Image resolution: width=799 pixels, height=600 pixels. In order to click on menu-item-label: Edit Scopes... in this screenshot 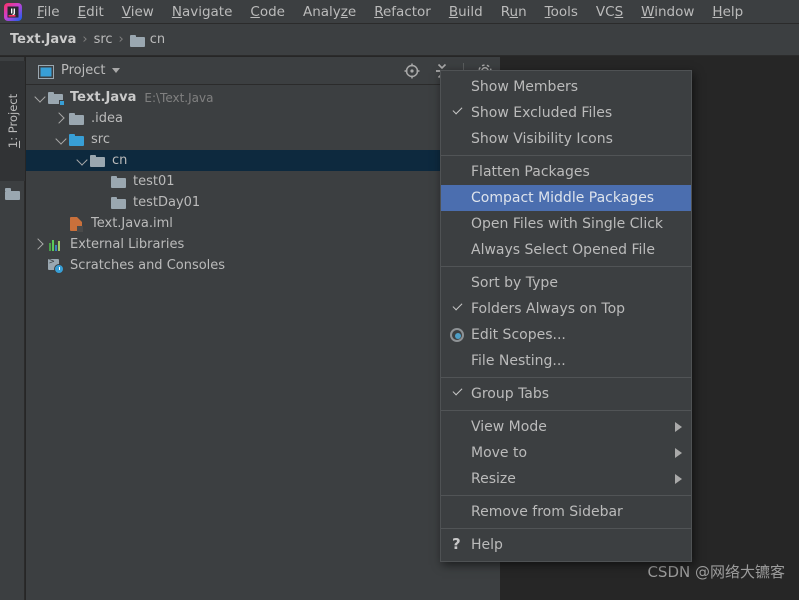, I will do `click(518, 335)`.